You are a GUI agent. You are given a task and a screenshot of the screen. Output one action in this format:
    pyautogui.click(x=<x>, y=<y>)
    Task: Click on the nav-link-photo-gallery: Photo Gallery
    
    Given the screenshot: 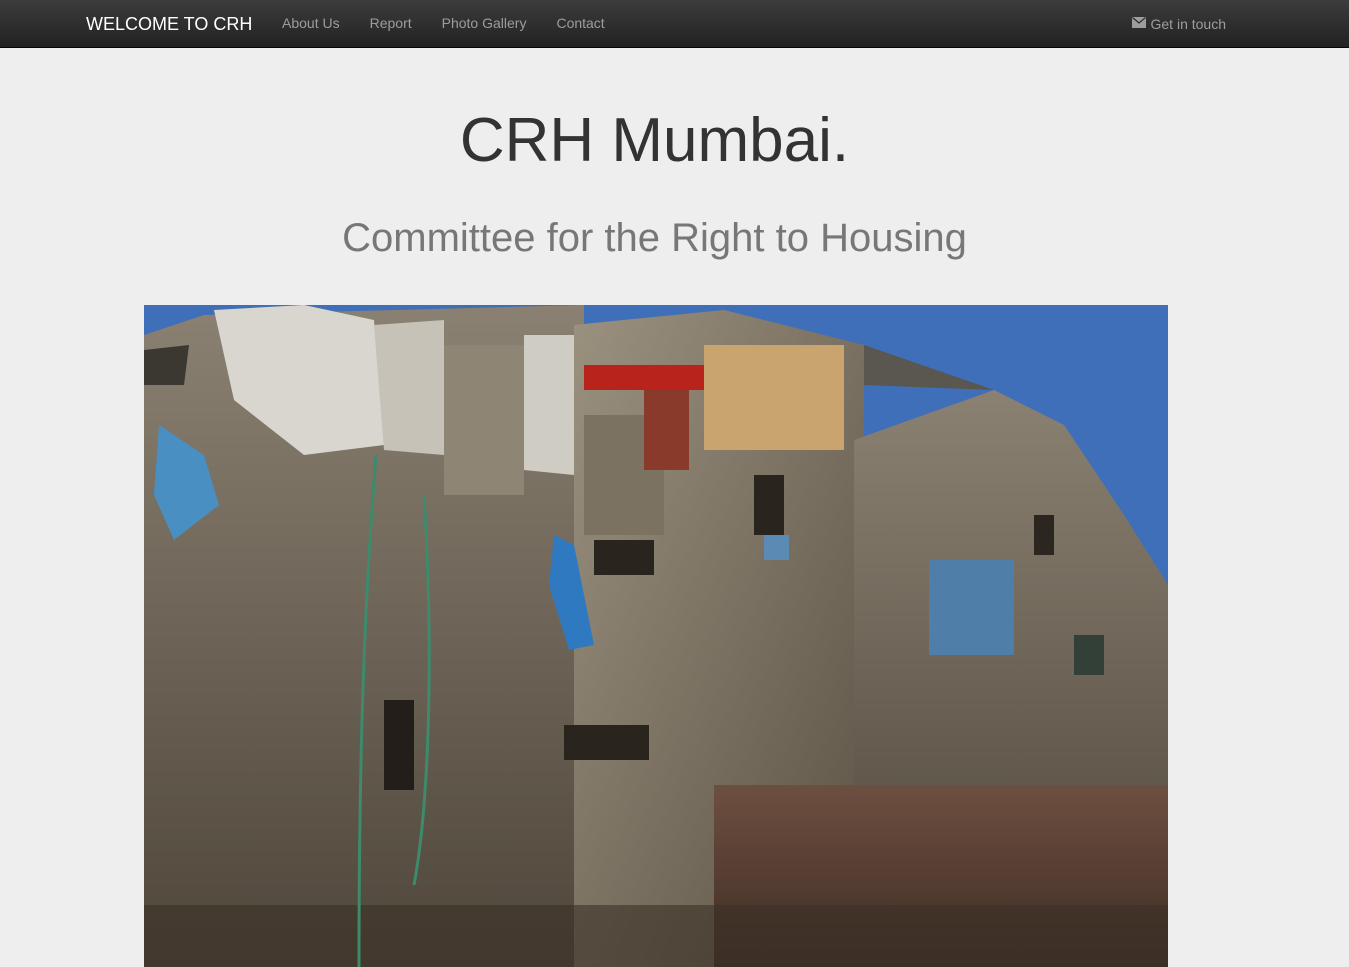 What is the action you would take?
    pyautogui.click(x=484, y=23)
    